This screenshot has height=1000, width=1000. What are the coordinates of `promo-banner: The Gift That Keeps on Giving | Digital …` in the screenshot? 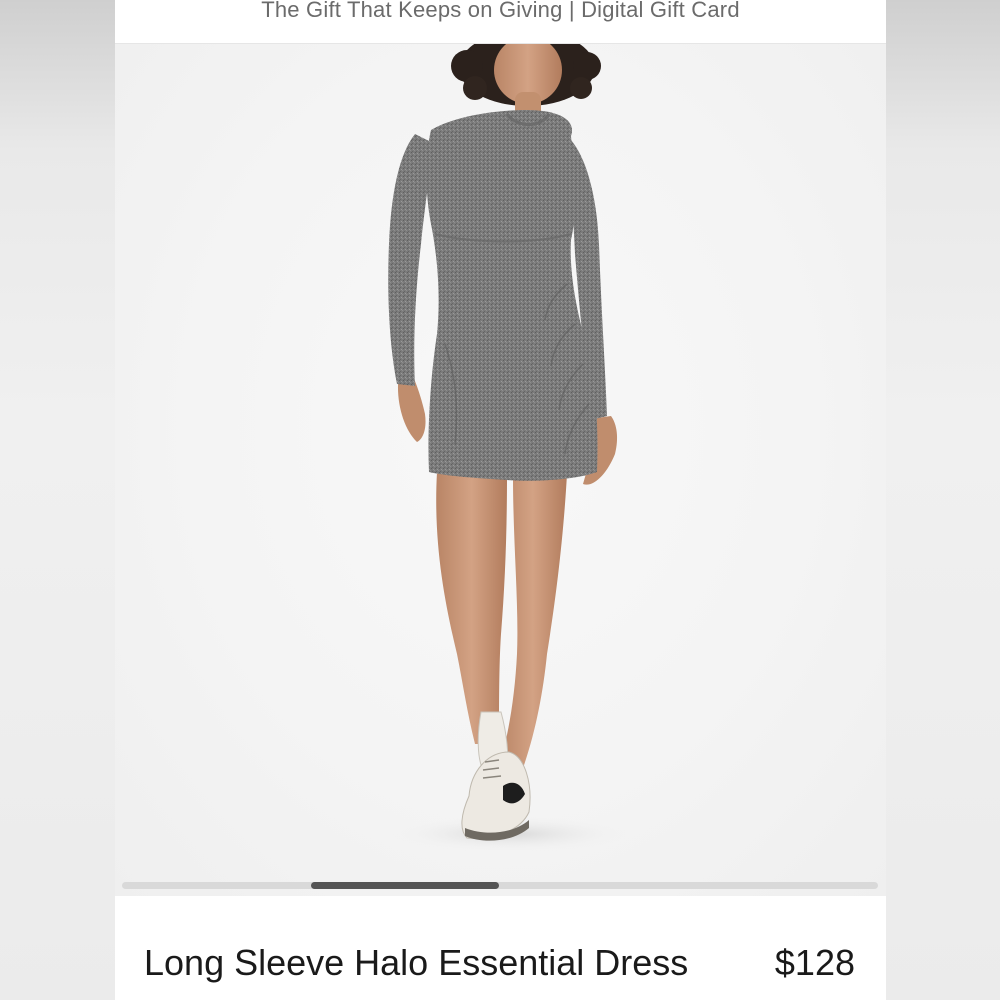 It's located at (500, 22).